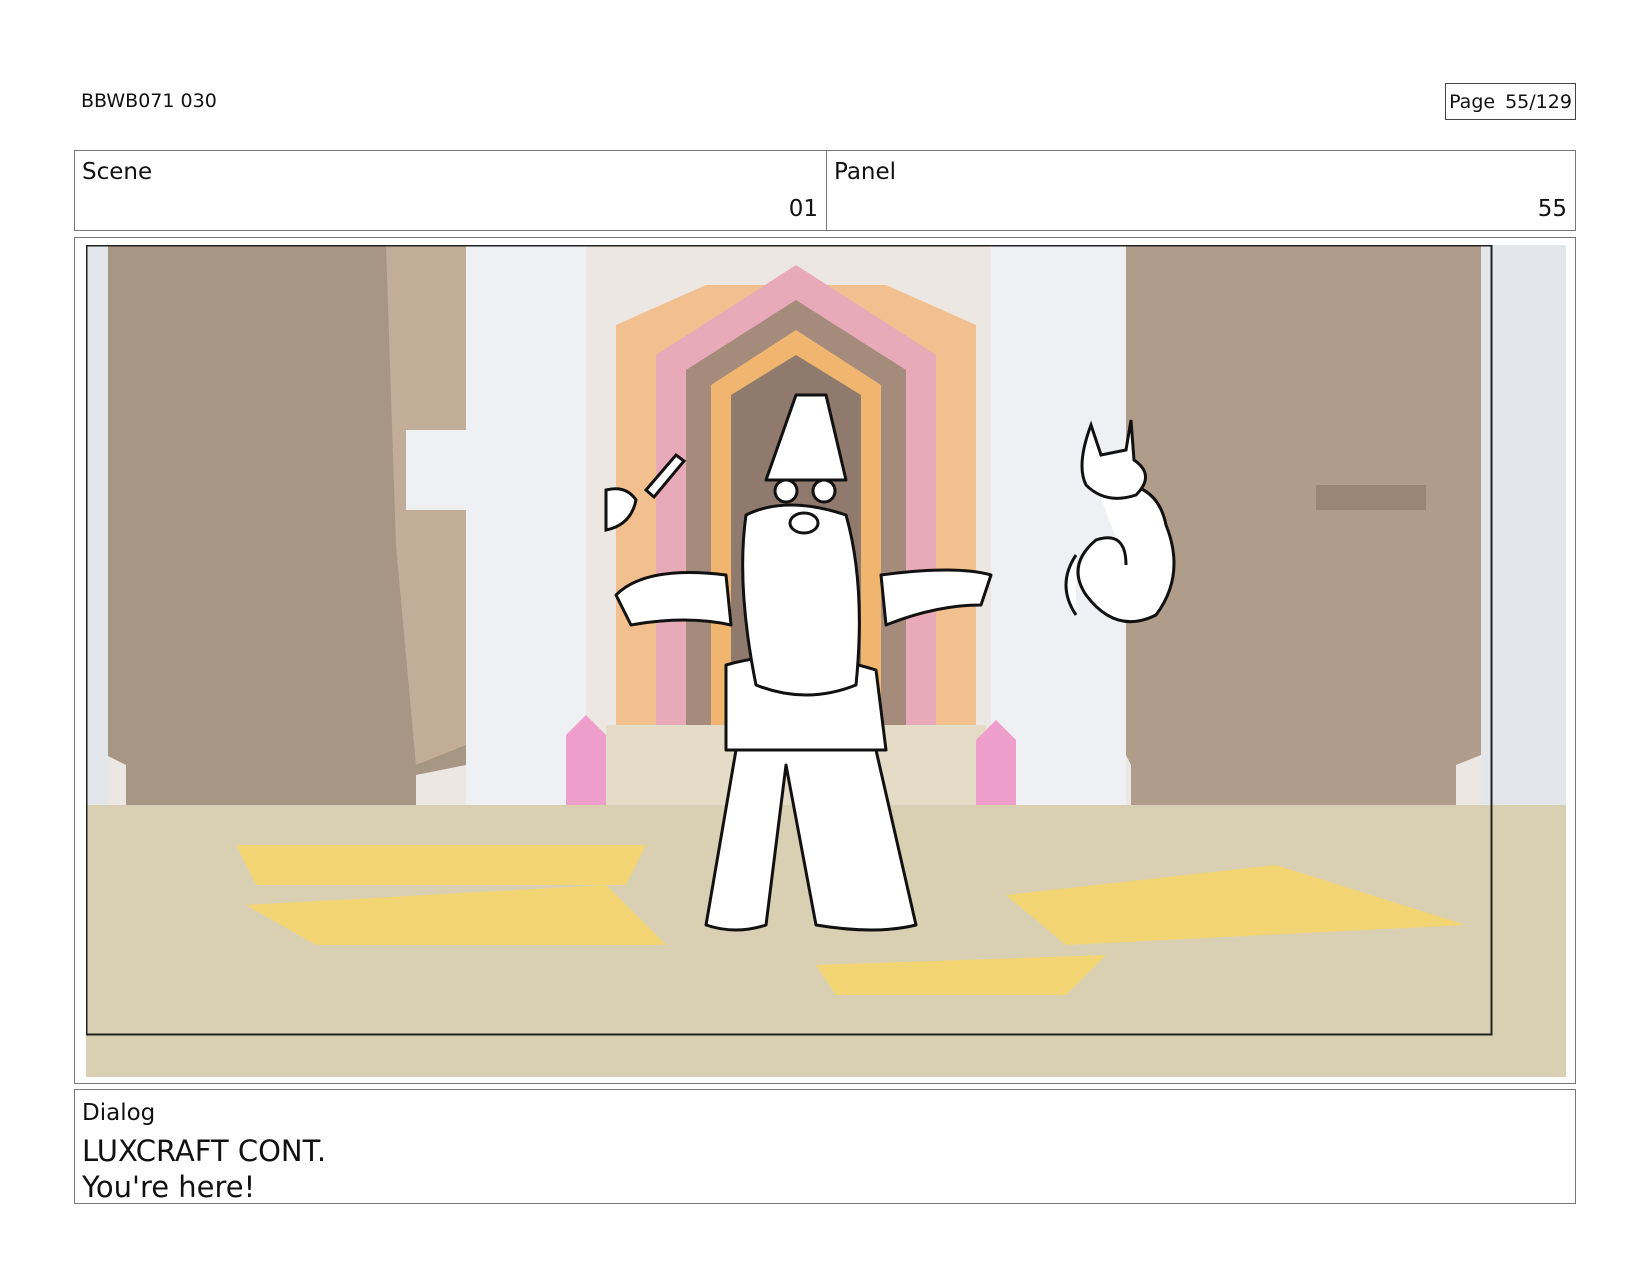 This screenshot has width=1650, height=1275. What do you see at coordinates (1538, 101) in the screenshot?
I see `page-number: 55/129` at bounding box center [1538, 101].